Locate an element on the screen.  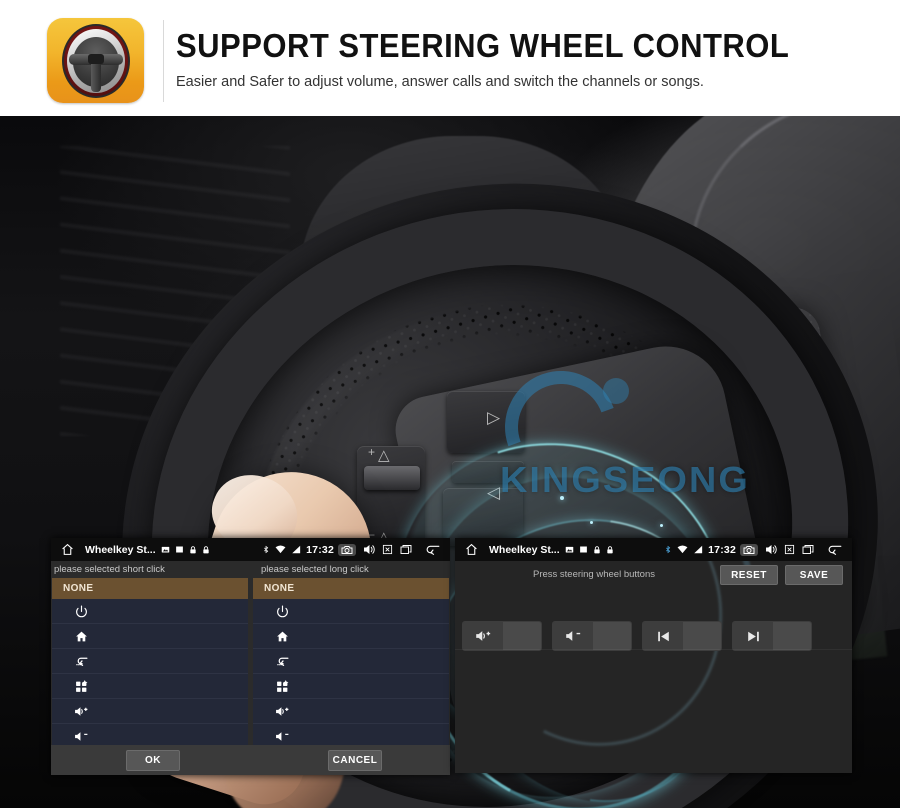
long-click-label: please selected long click is located at coordinates (315, 569).